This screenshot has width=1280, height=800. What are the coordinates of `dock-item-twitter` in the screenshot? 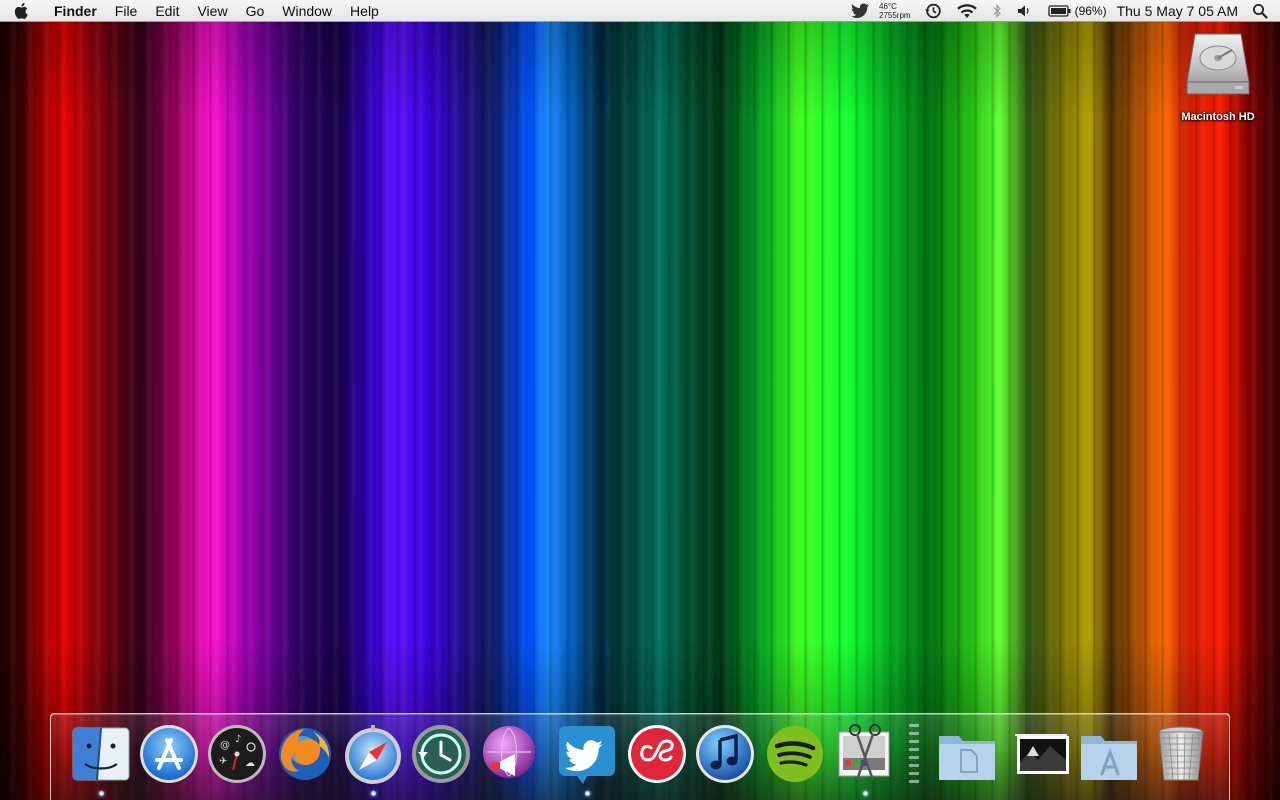 It's located at (587, 760).